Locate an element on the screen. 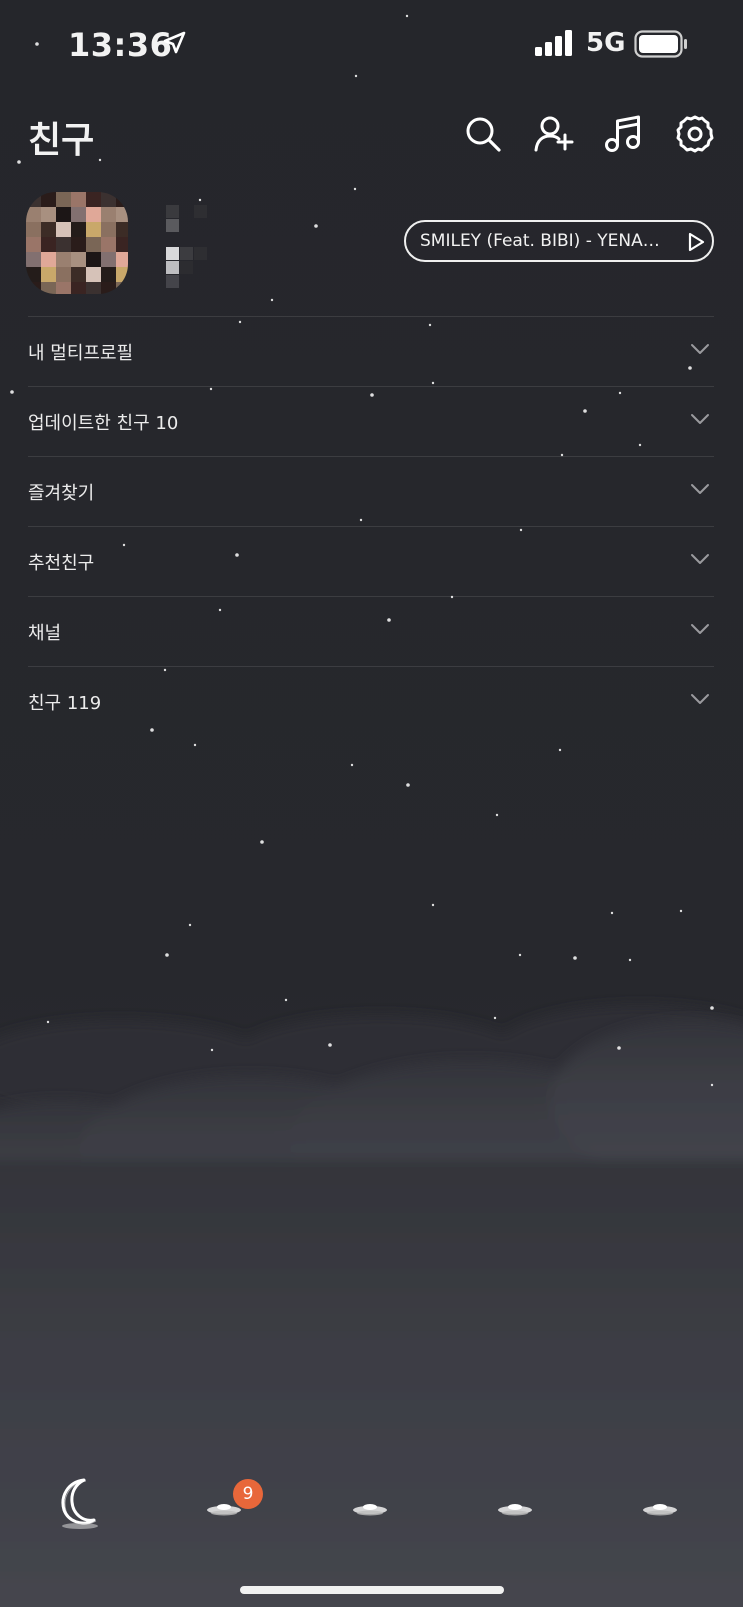  music-icon is located at coordinates (623, 134).